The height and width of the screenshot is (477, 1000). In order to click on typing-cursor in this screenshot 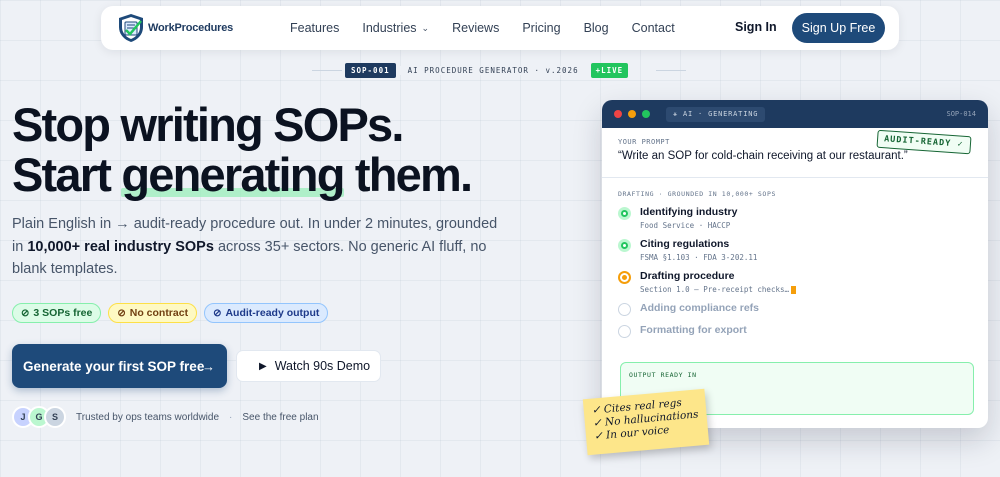, I will do `click(794, 290)`.